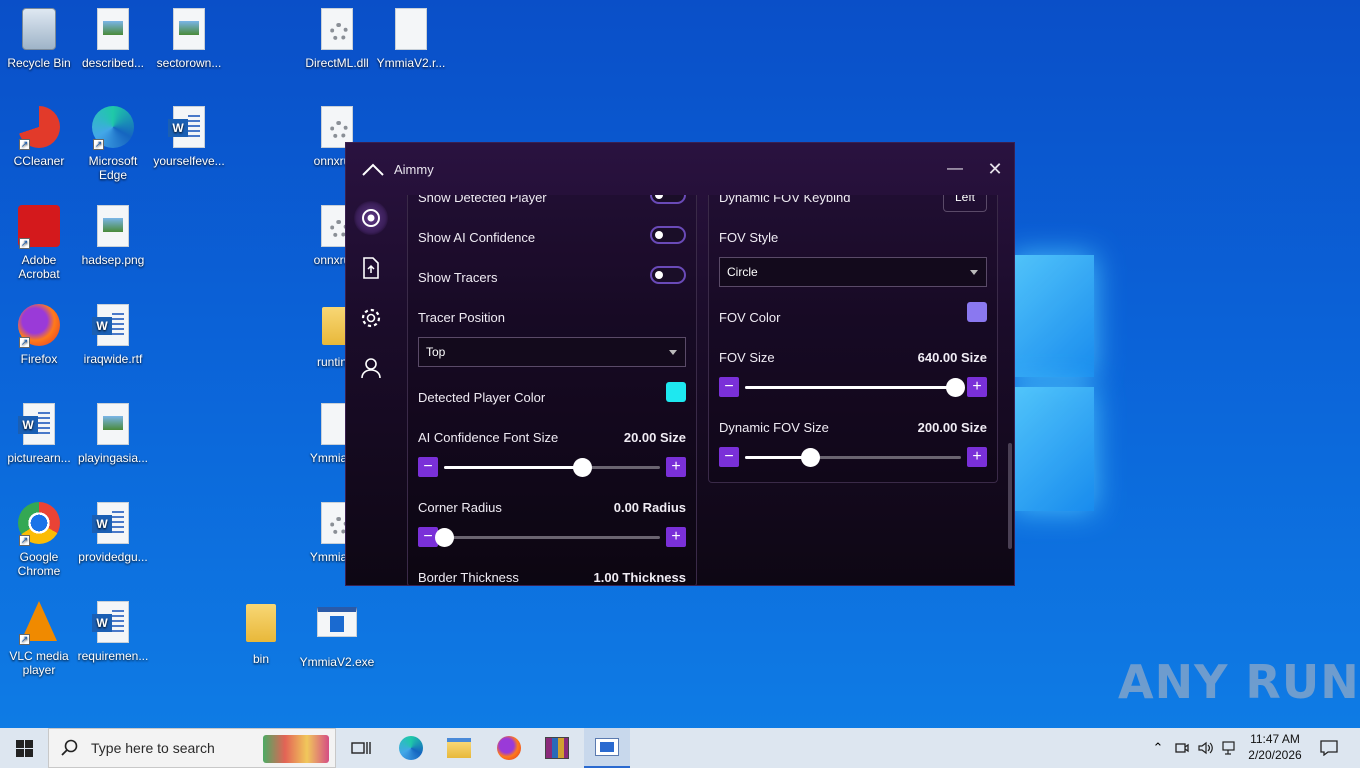 The height and width of the screenshot is (768, 1360). Describe the element at coordinates (1275, 755) in the screenshot. I see `clock-date: 2/20/2026` at that location.